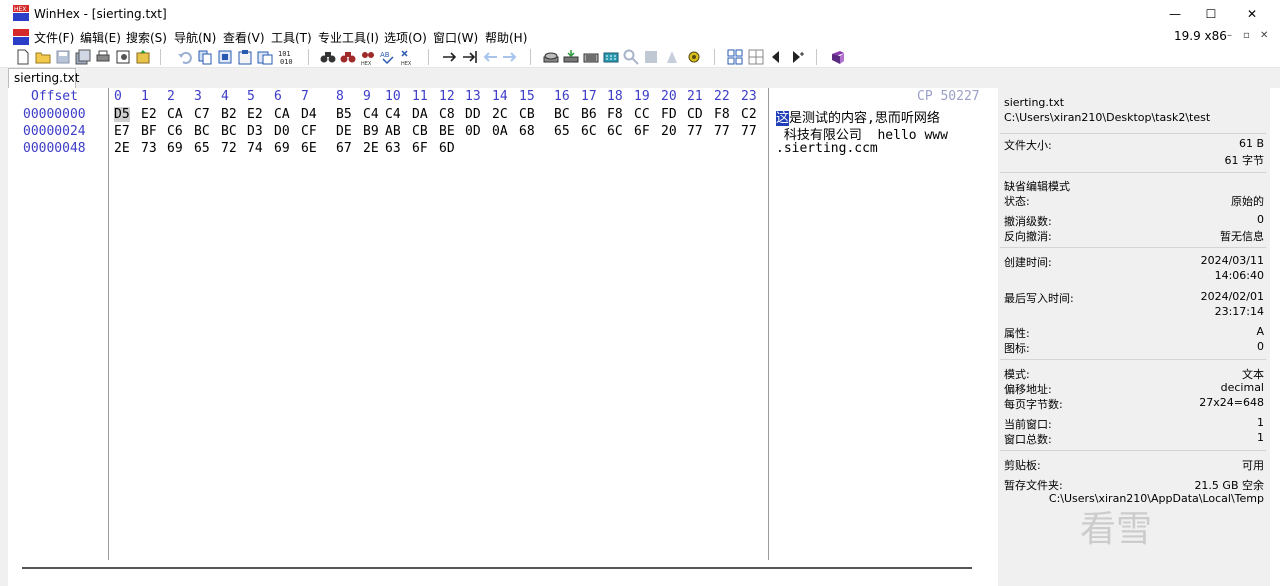  I want to click on hash-icon, so click(672, 57).